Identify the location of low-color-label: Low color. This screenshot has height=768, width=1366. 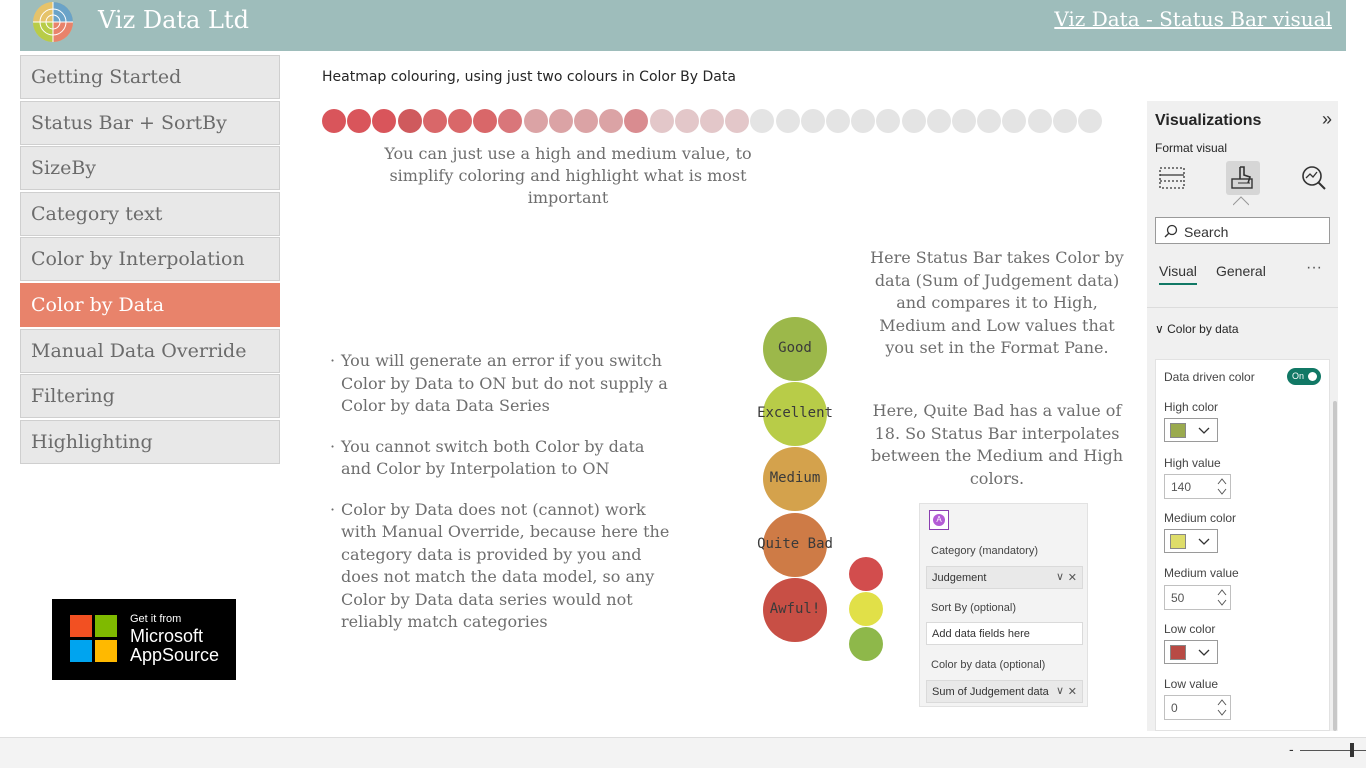
(1190, 629).